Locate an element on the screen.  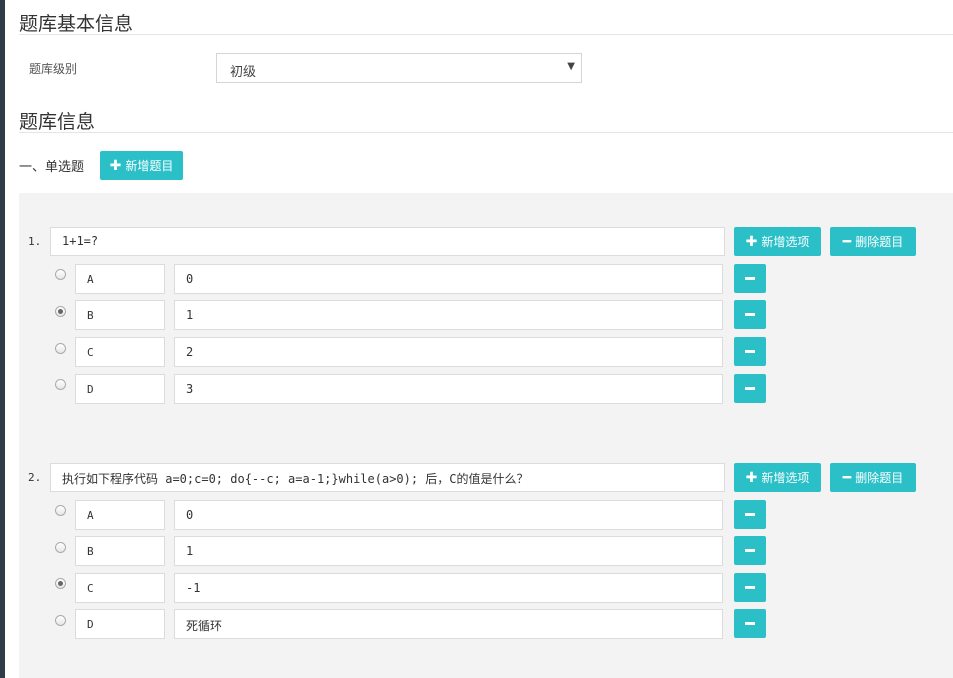
option-value-input: 2 is located at coordinates (448, 352).